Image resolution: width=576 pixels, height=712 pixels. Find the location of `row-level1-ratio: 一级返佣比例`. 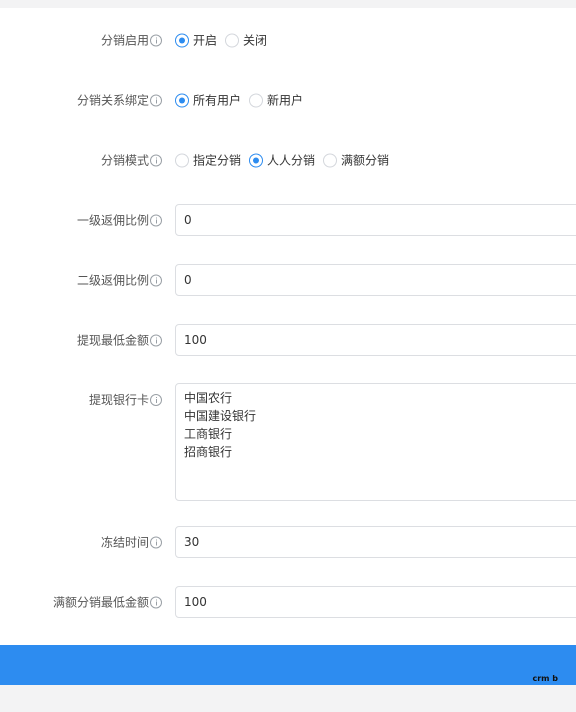

row-level1-ratio: 一级返佣比例 is located at coordinates (288, 220).